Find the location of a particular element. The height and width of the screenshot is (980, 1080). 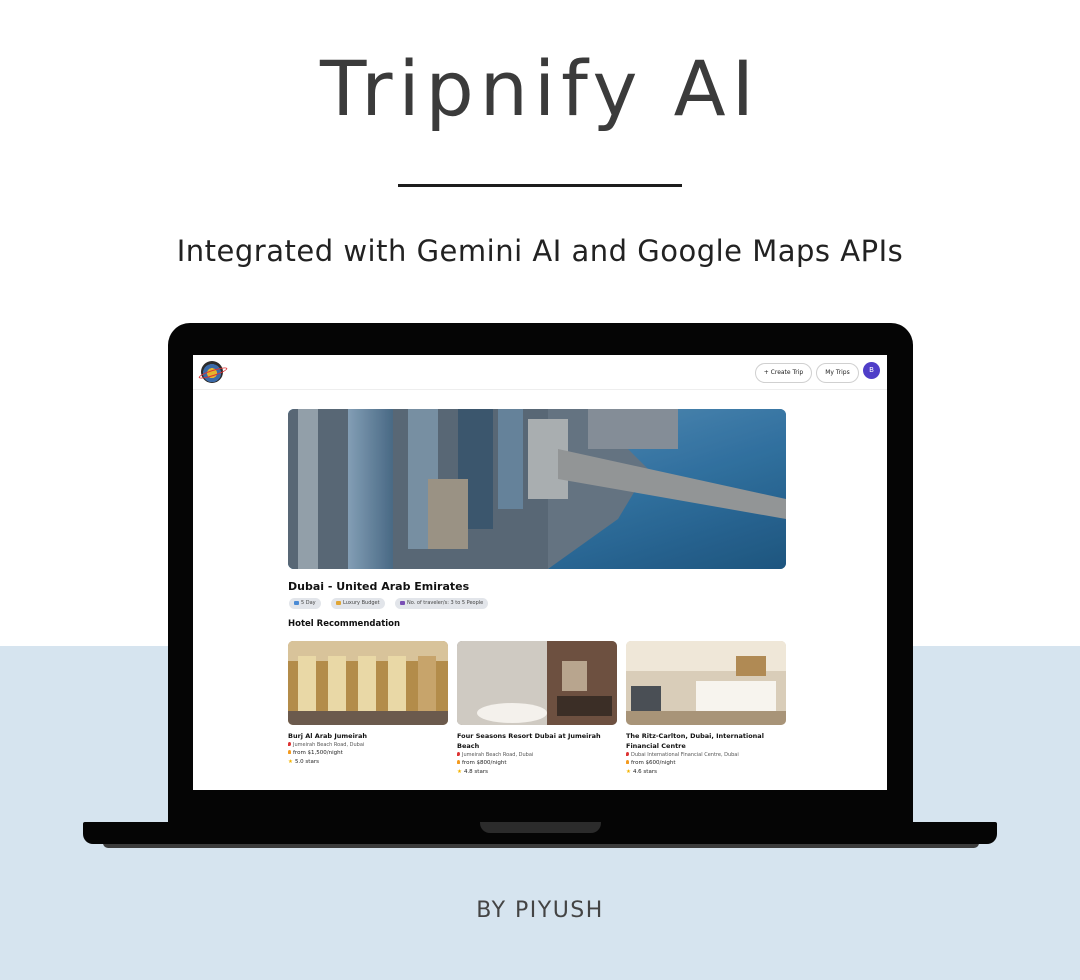

title-divider is located at coordinates (540, 185).